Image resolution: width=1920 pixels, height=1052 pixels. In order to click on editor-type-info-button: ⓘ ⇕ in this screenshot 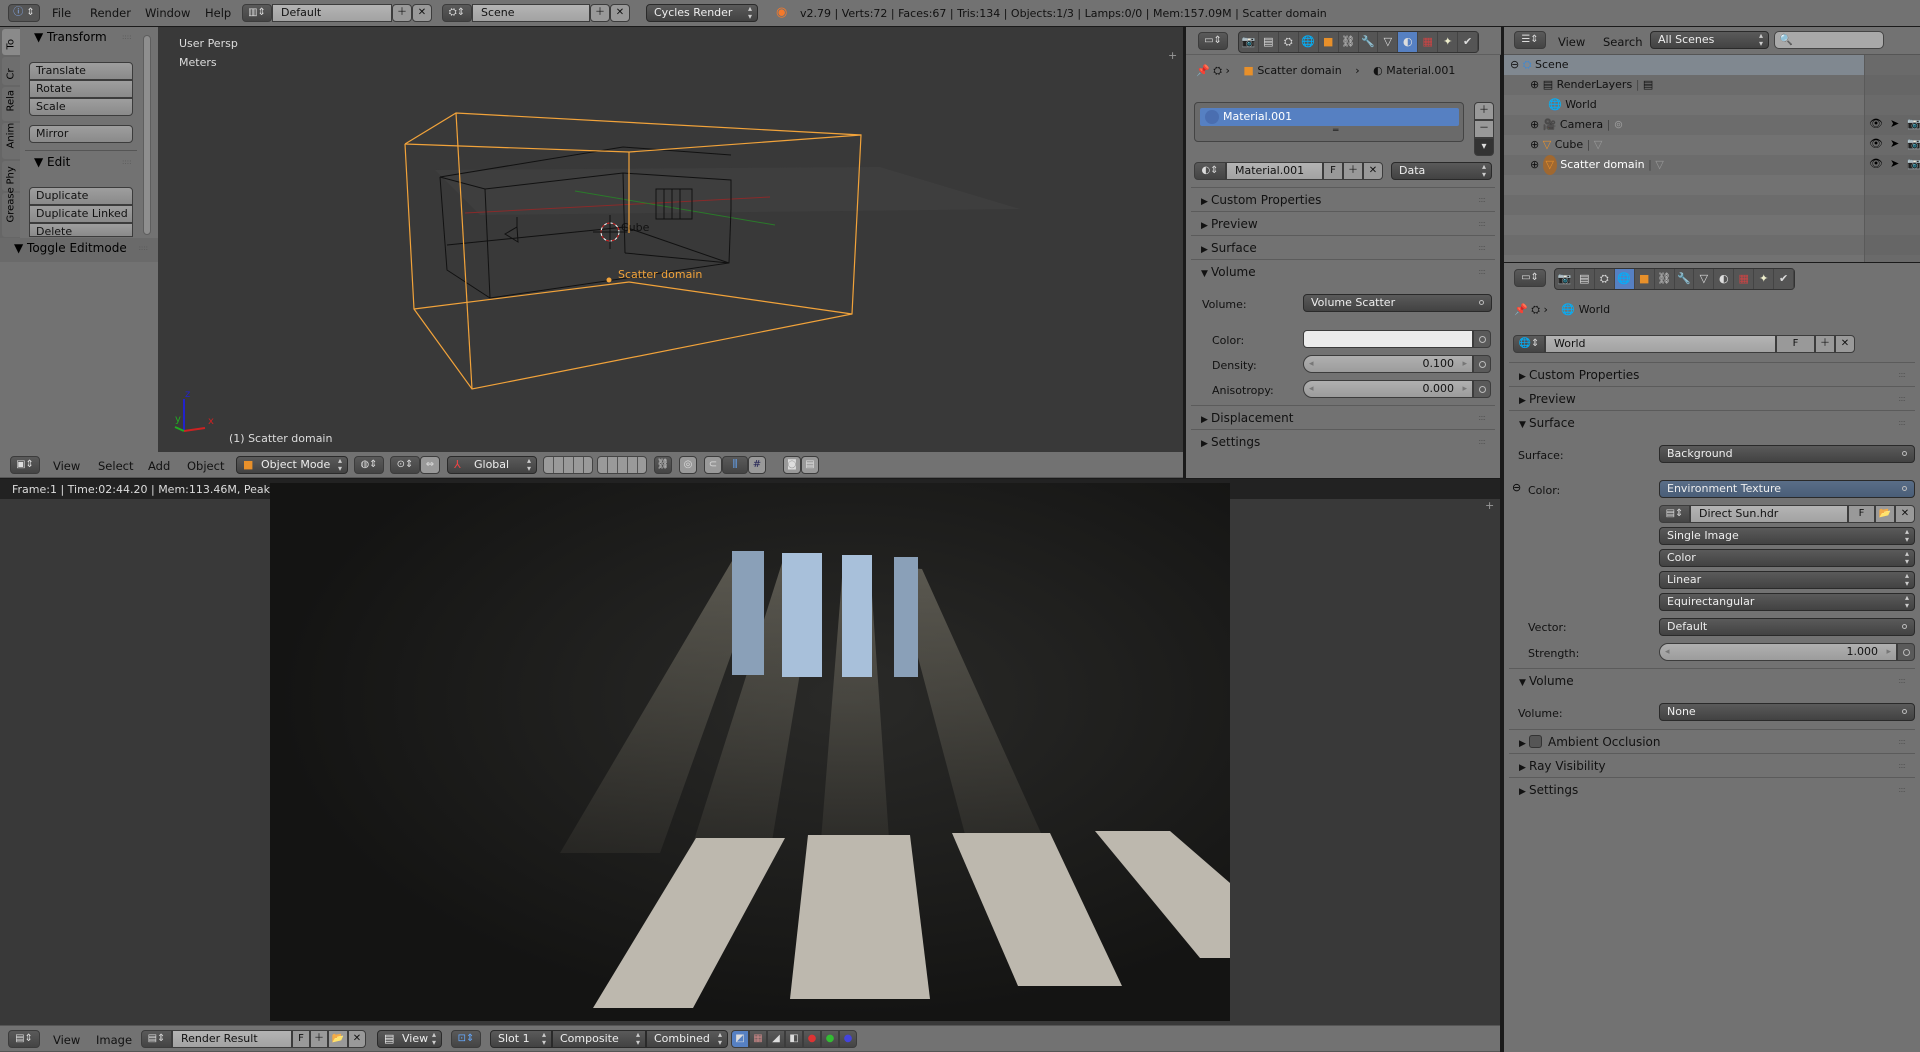, I will do `click(24, 13)`.